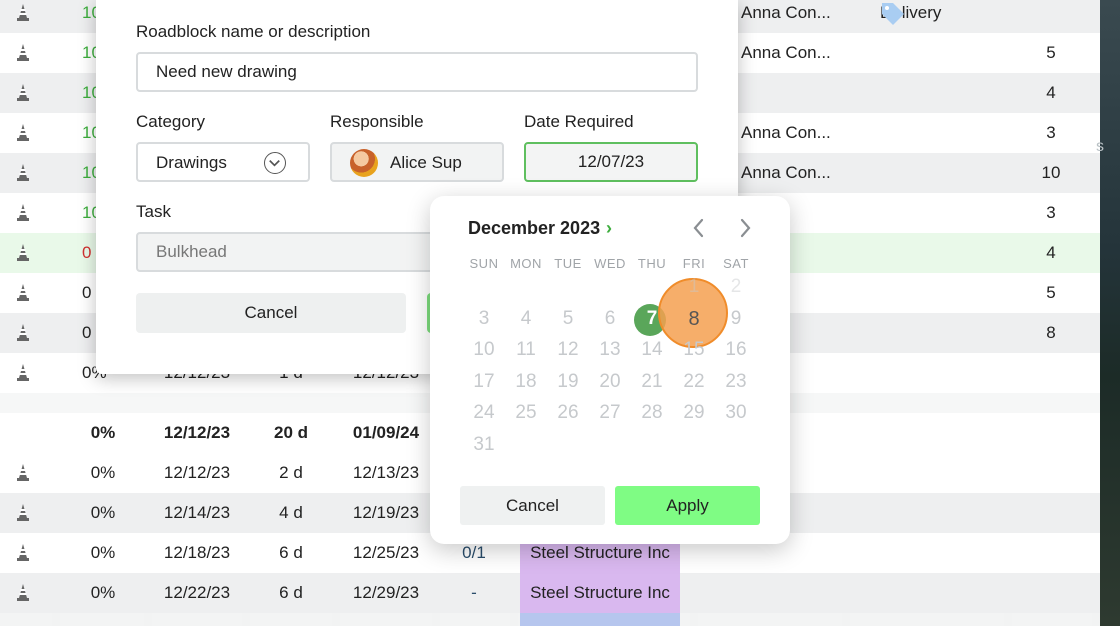  What do you see at coordinates (526, 350) in the screenshot?
I see `calendar-day: 11` at bounding box center [526, 350].